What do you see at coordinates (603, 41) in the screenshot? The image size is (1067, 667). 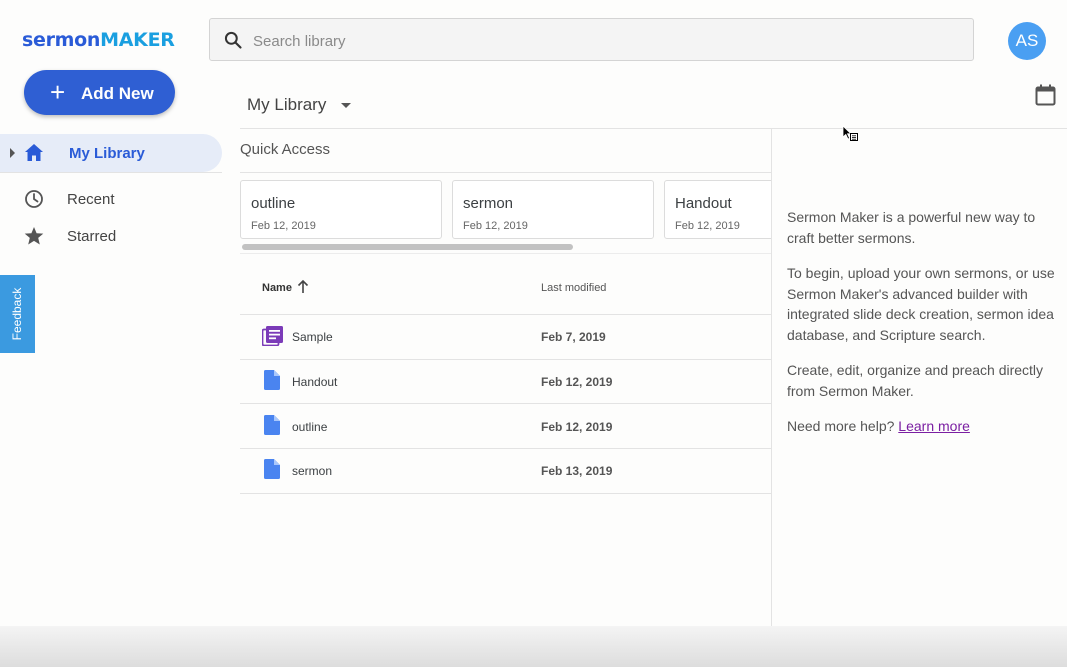 I see `search-input` at bounding box center [603, 41].